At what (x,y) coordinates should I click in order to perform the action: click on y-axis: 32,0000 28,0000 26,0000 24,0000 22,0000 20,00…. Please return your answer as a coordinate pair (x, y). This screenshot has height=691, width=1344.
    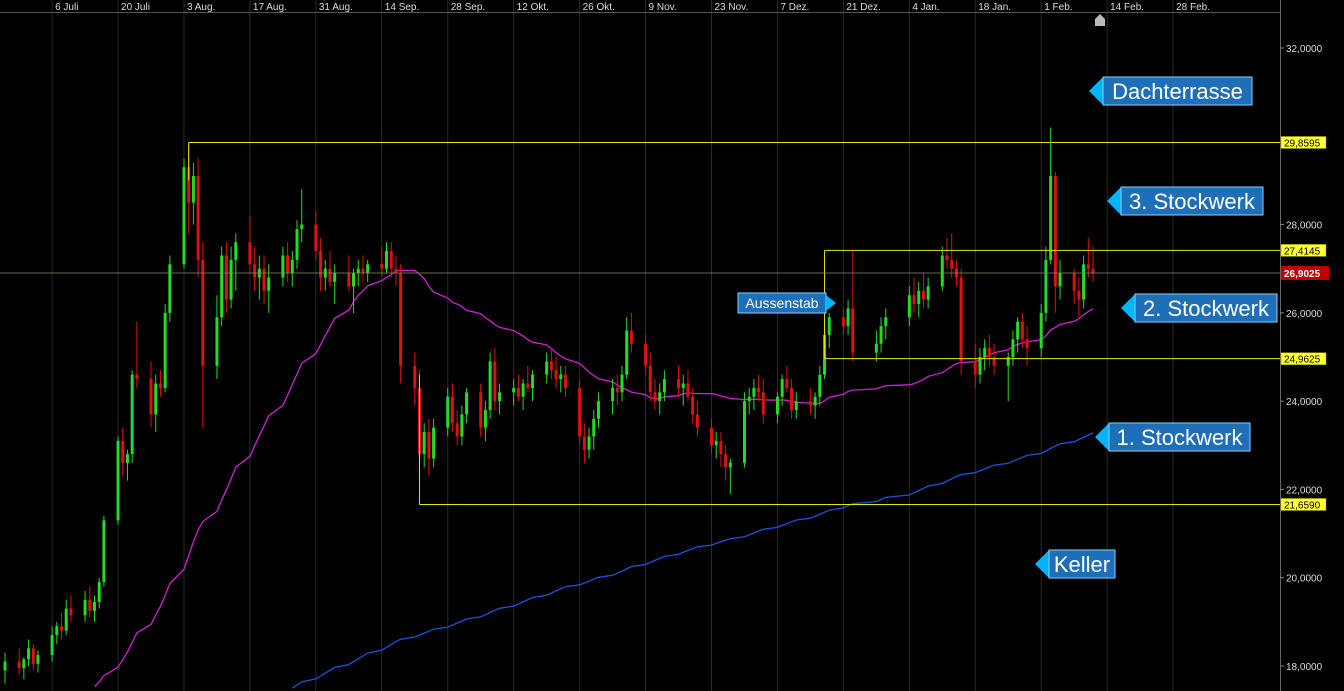
    Looking at the image, I should click on (1301, 345).